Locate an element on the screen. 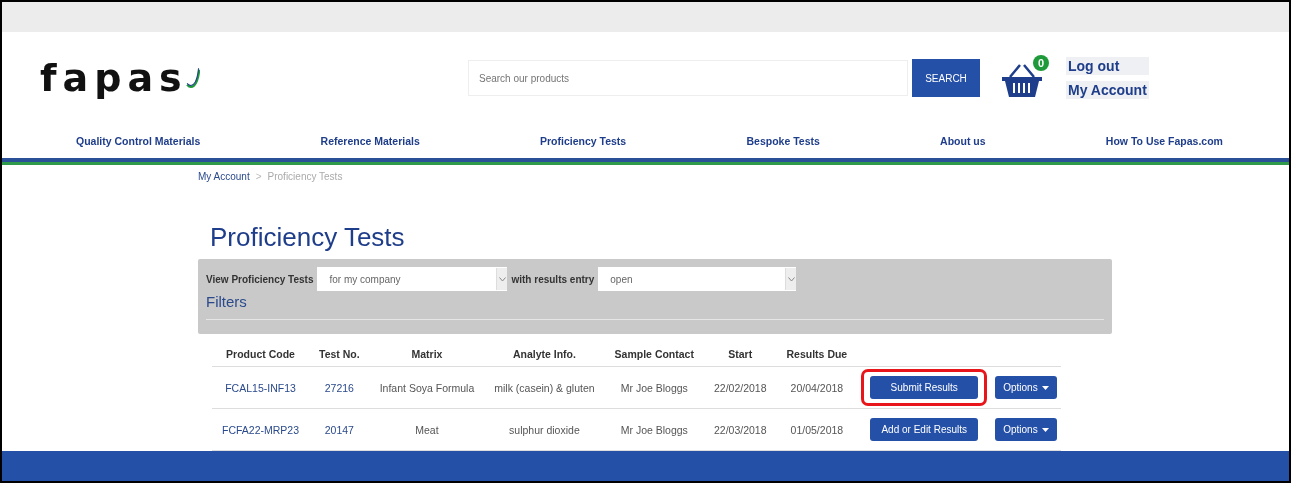 The width and height of the screenshot is (1291, 483). column-header: Analyte Info. is located at coordinates (544, 354).